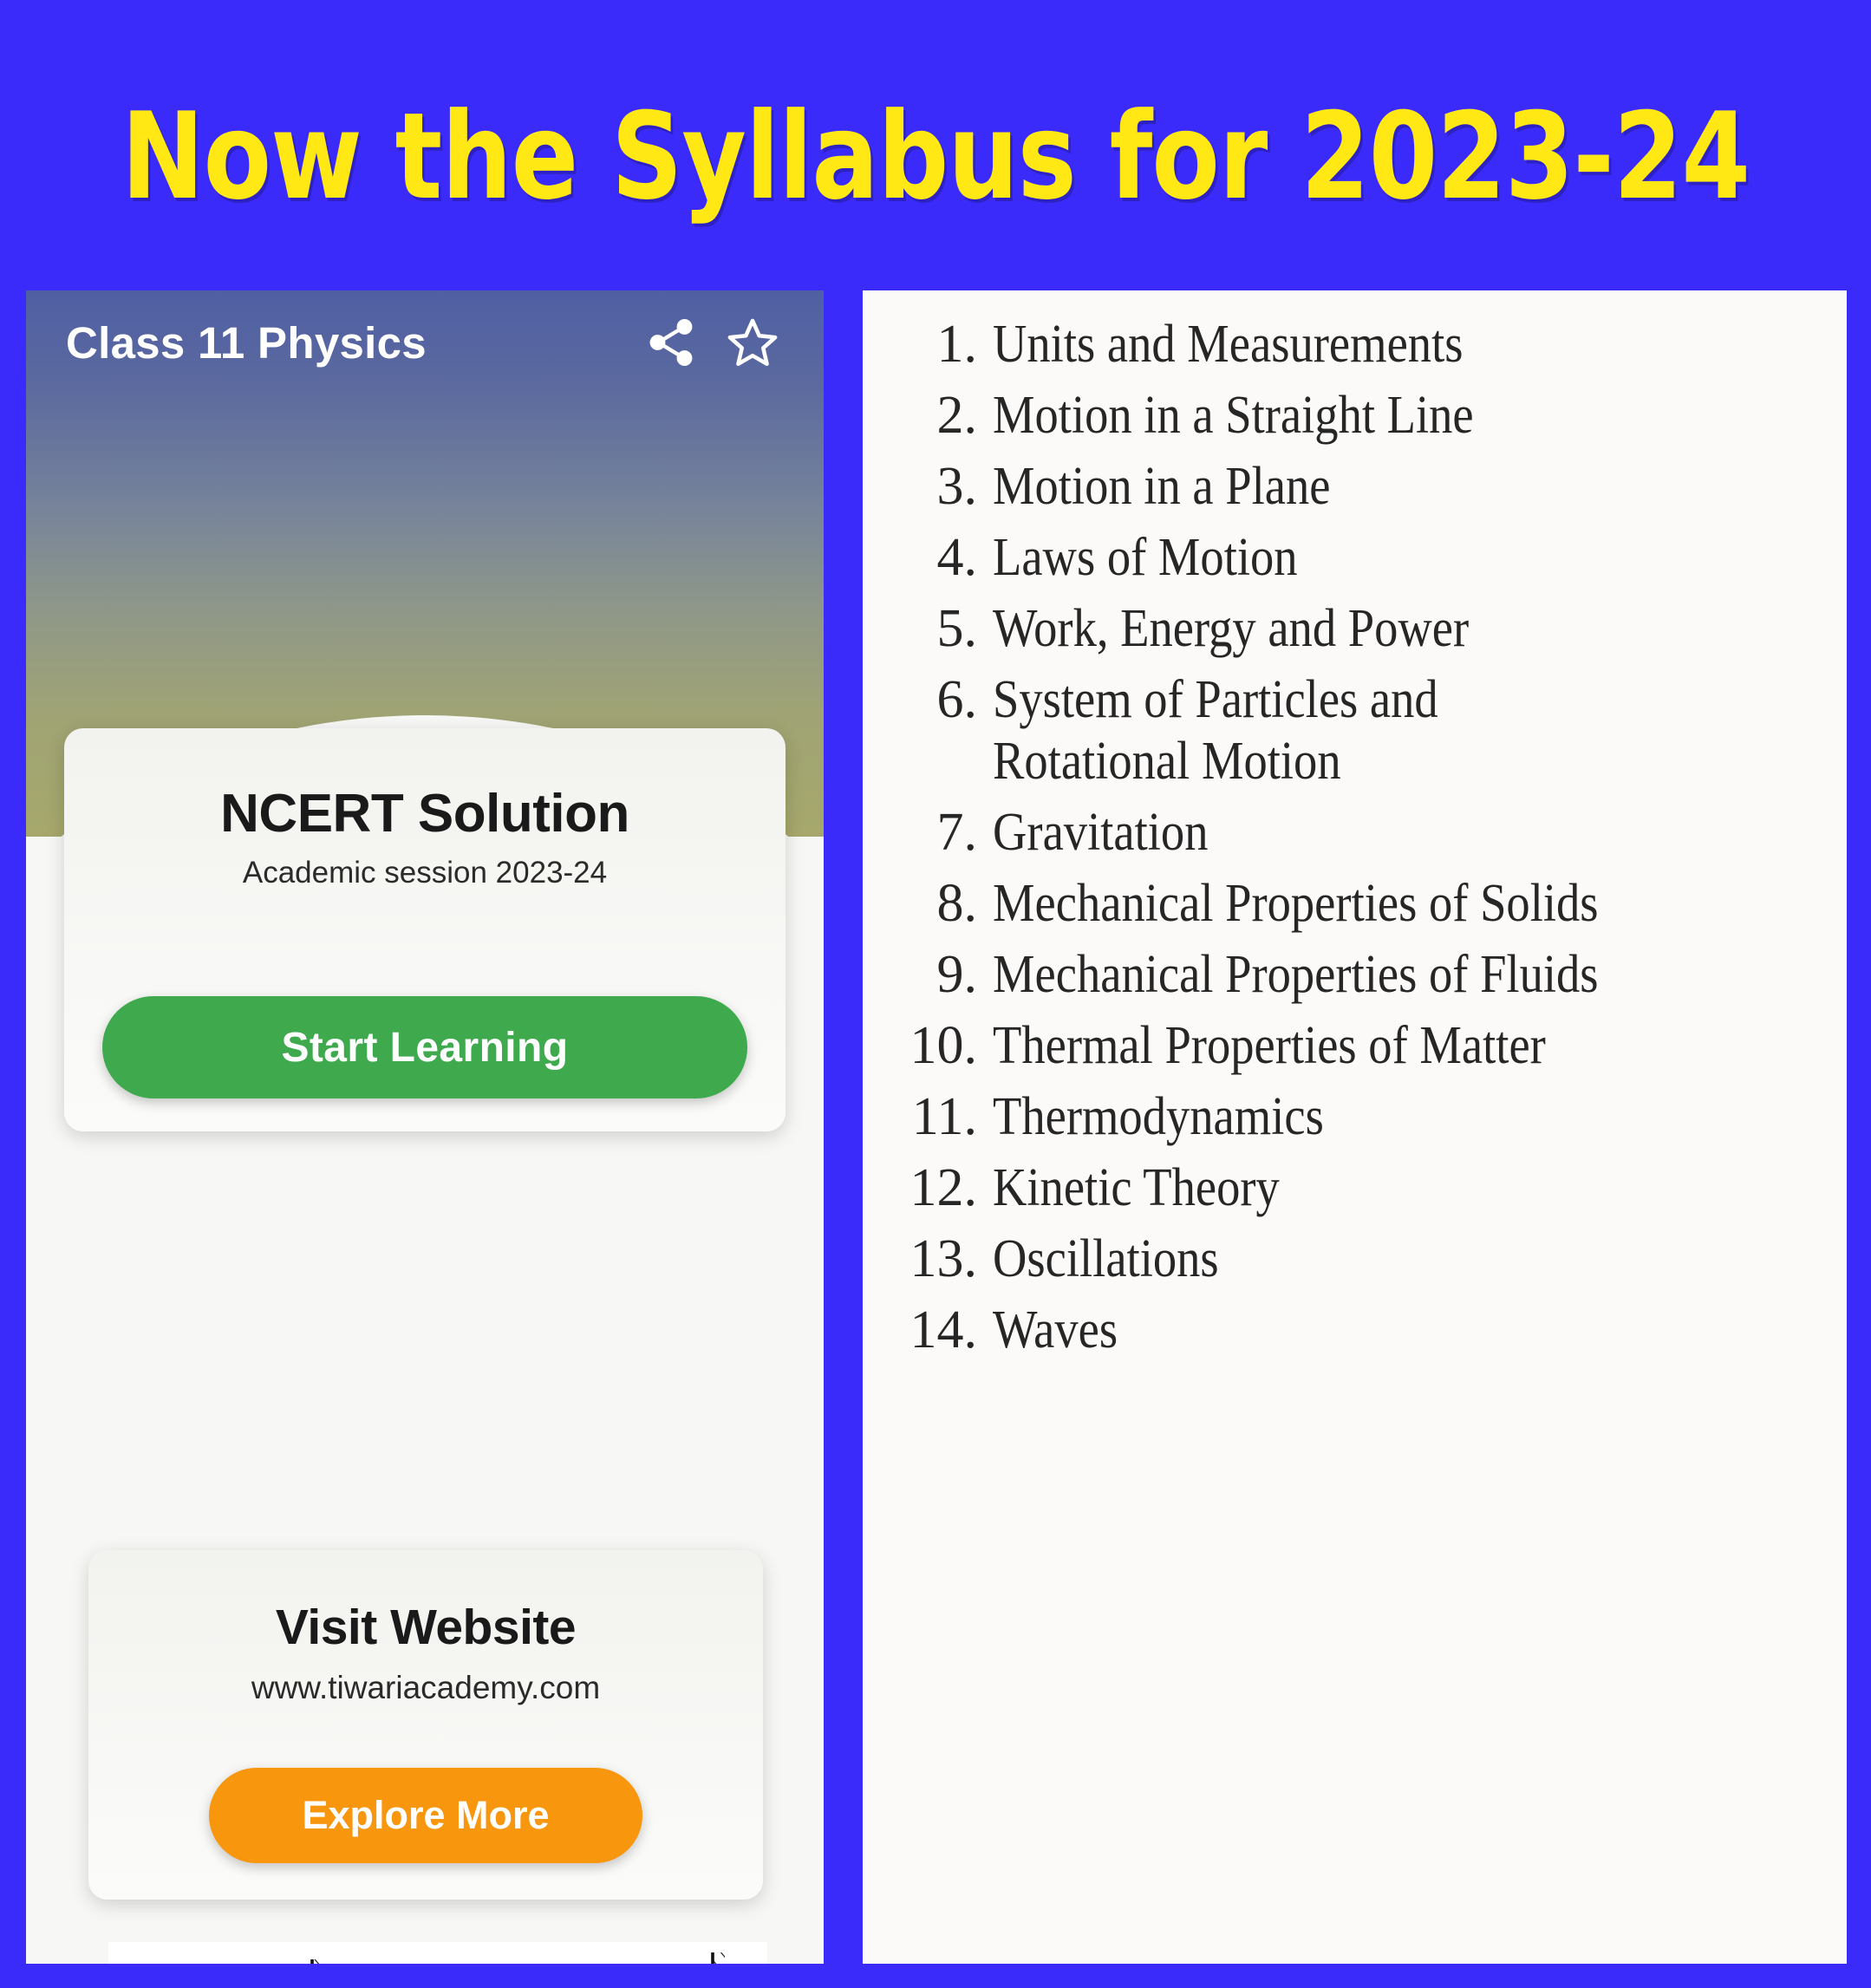 The height and width of the screenshot is (1988, 1871). I want to click on syllabus-item: 9. Mechanical Properties of Fluids, so click(1355, 975).